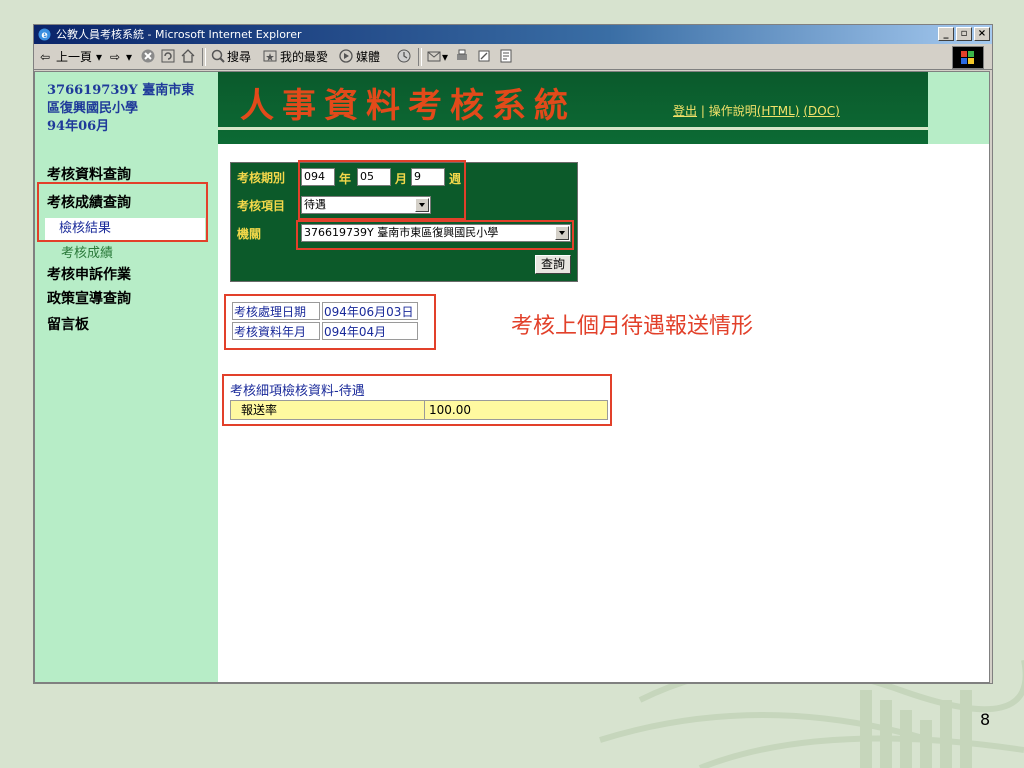 This screenshot has height=768, width=1024. Describe the element at coordinates (270, 56) in the screenshot. I see `favorites-icon` at that location.